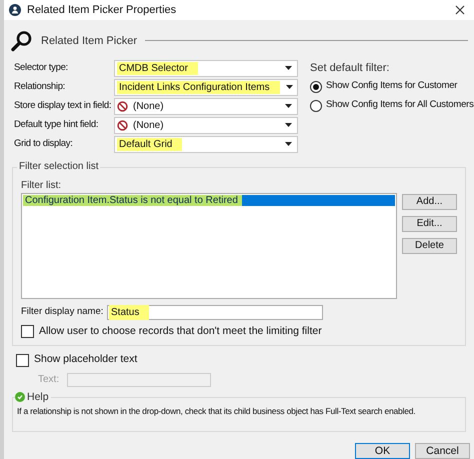 The image size is (474, 459). What do you see at coordinates (102, 10) in the screenshot?
I see `window-title: Related Item Picker Properties` at bounding box center [102, 10].